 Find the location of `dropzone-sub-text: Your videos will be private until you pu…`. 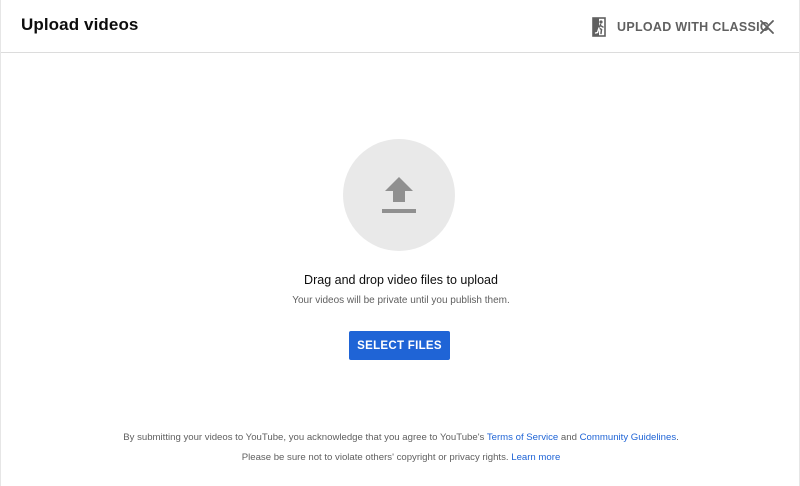

dropzone-sub-text: Your videos will be private until you pu… is located at coordinates (401, 300).